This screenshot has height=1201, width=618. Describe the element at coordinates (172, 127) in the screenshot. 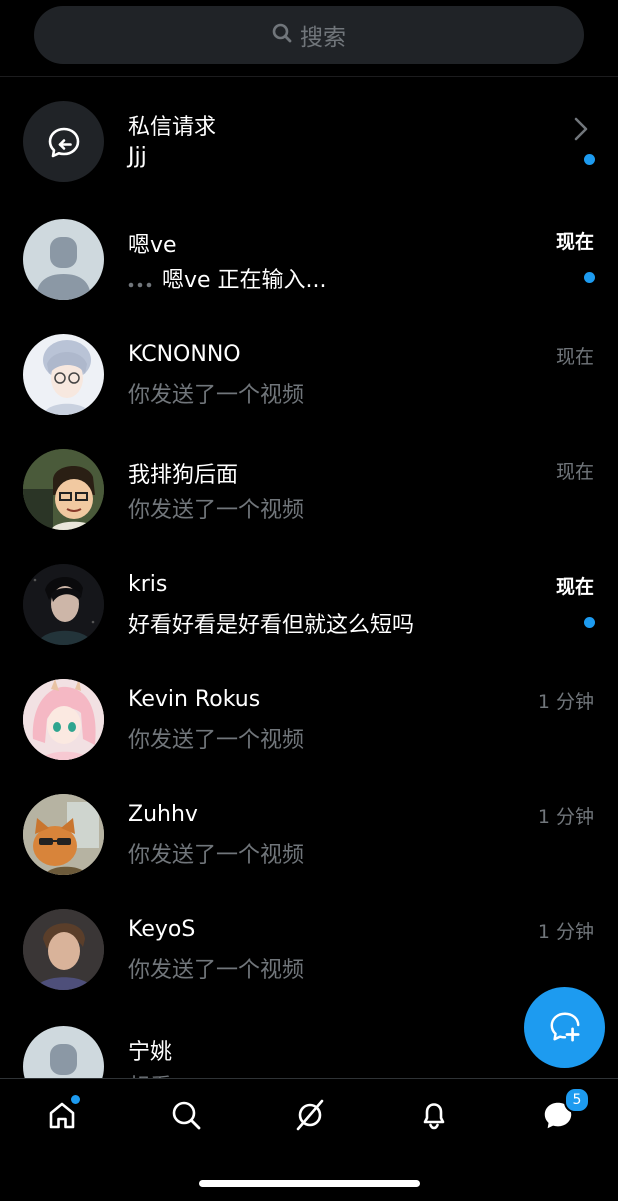

I see `message-requests-title: 私信请求` at that location.